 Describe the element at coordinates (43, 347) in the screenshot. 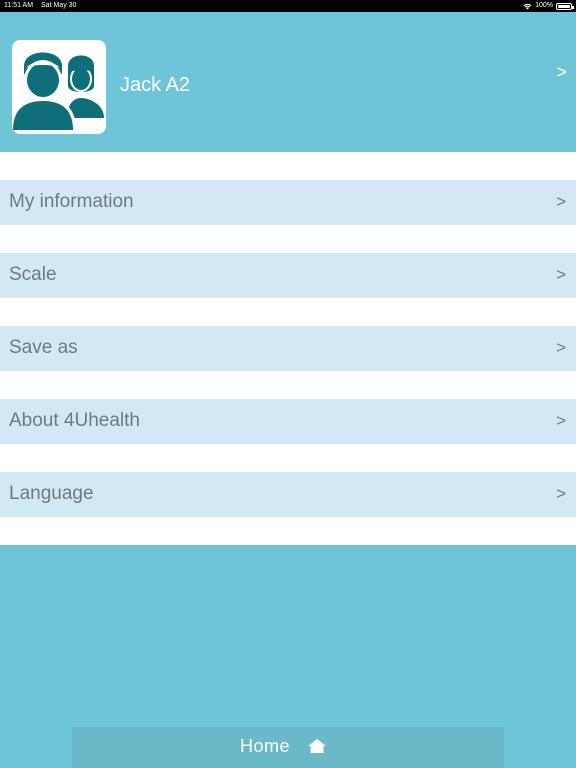

I see `menu-item-label: Save as` at that location.